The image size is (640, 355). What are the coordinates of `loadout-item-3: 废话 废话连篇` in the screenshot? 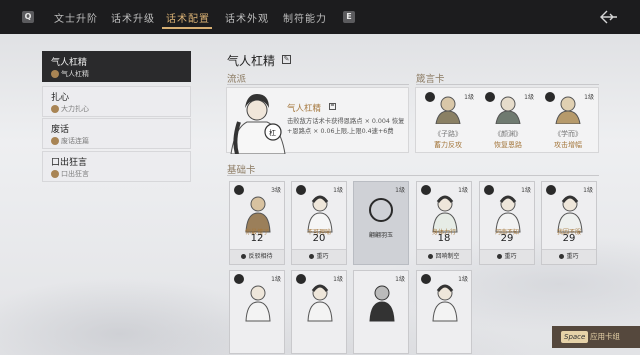 It's located at (116, 133).